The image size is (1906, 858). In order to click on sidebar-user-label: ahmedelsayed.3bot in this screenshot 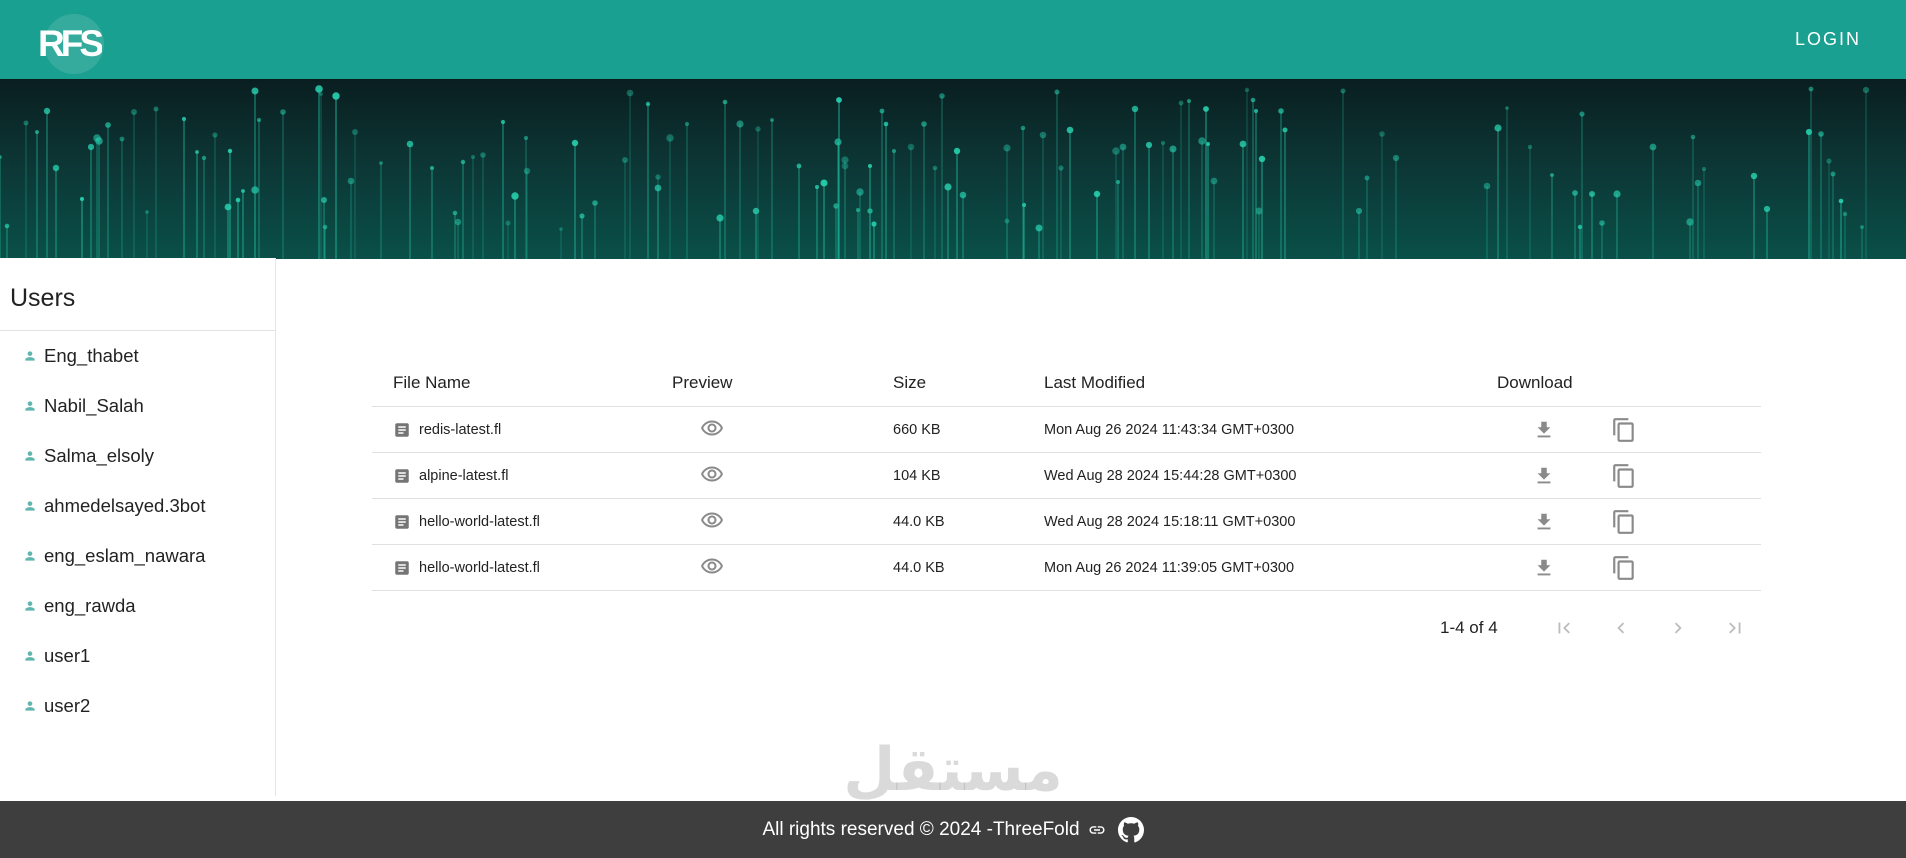, I will do `click(125, 505)`.